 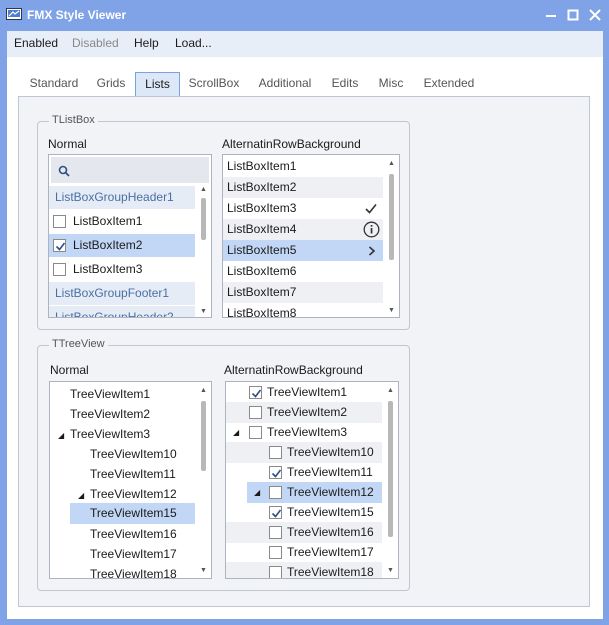 What do you see at coordinates (132, 513) in the screenshot?
I see `tree-item-selected: TreeViewItem15` at bounding box center [132, 513].